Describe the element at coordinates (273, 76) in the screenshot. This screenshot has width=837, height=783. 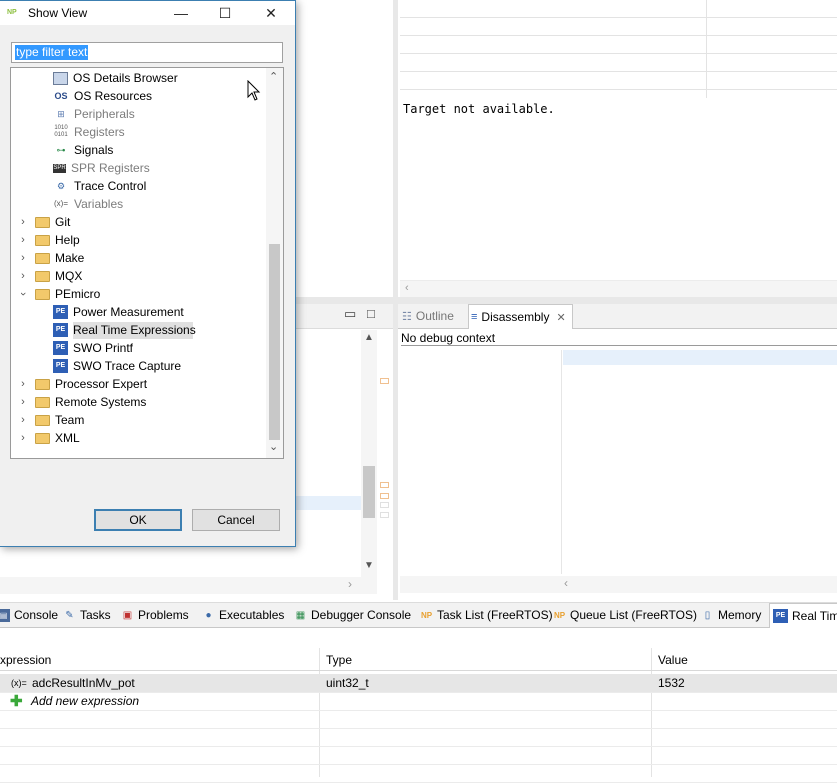
I see `scroll-up-icon: ⌃` at that location.